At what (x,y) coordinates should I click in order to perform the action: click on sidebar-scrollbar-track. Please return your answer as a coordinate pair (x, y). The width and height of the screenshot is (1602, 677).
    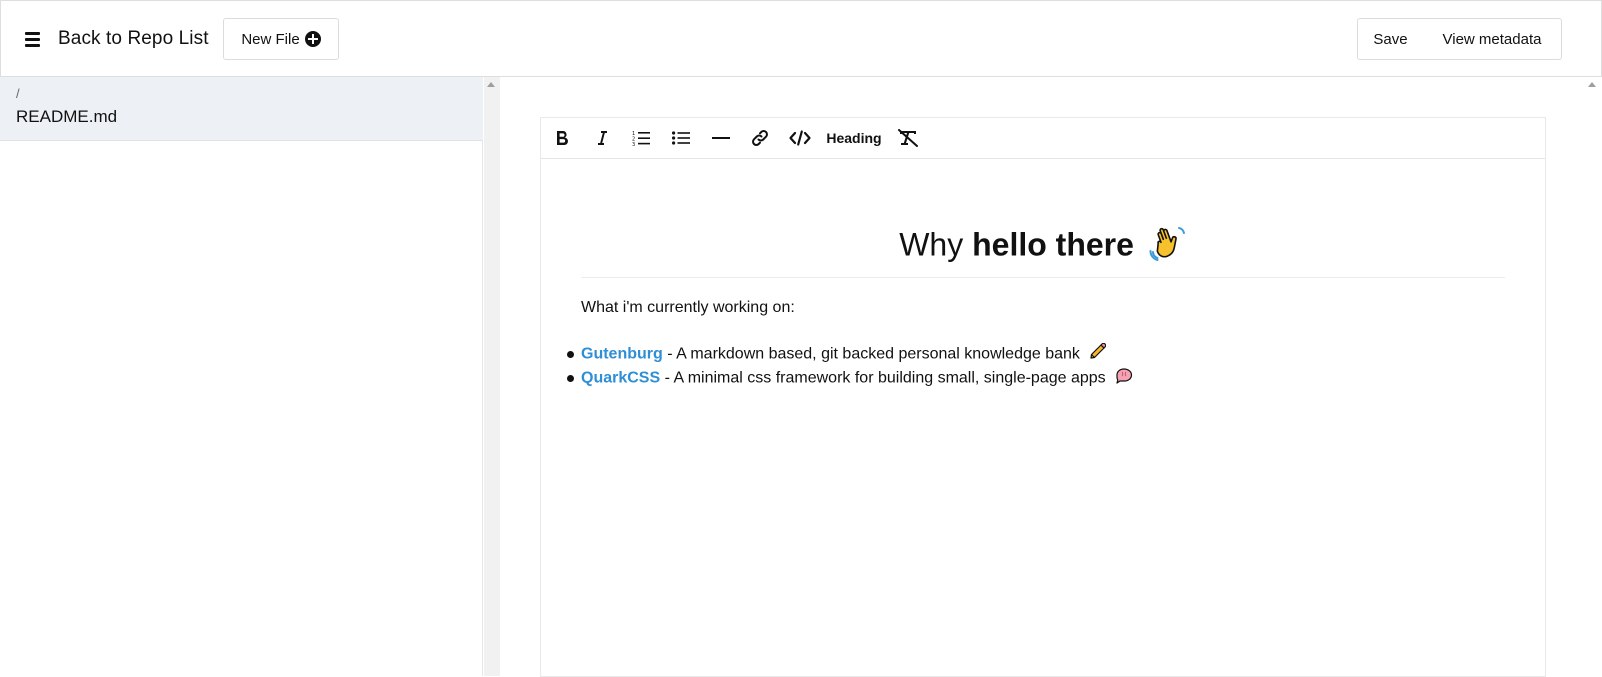
    Looking at the image, I should click on (492, 376).